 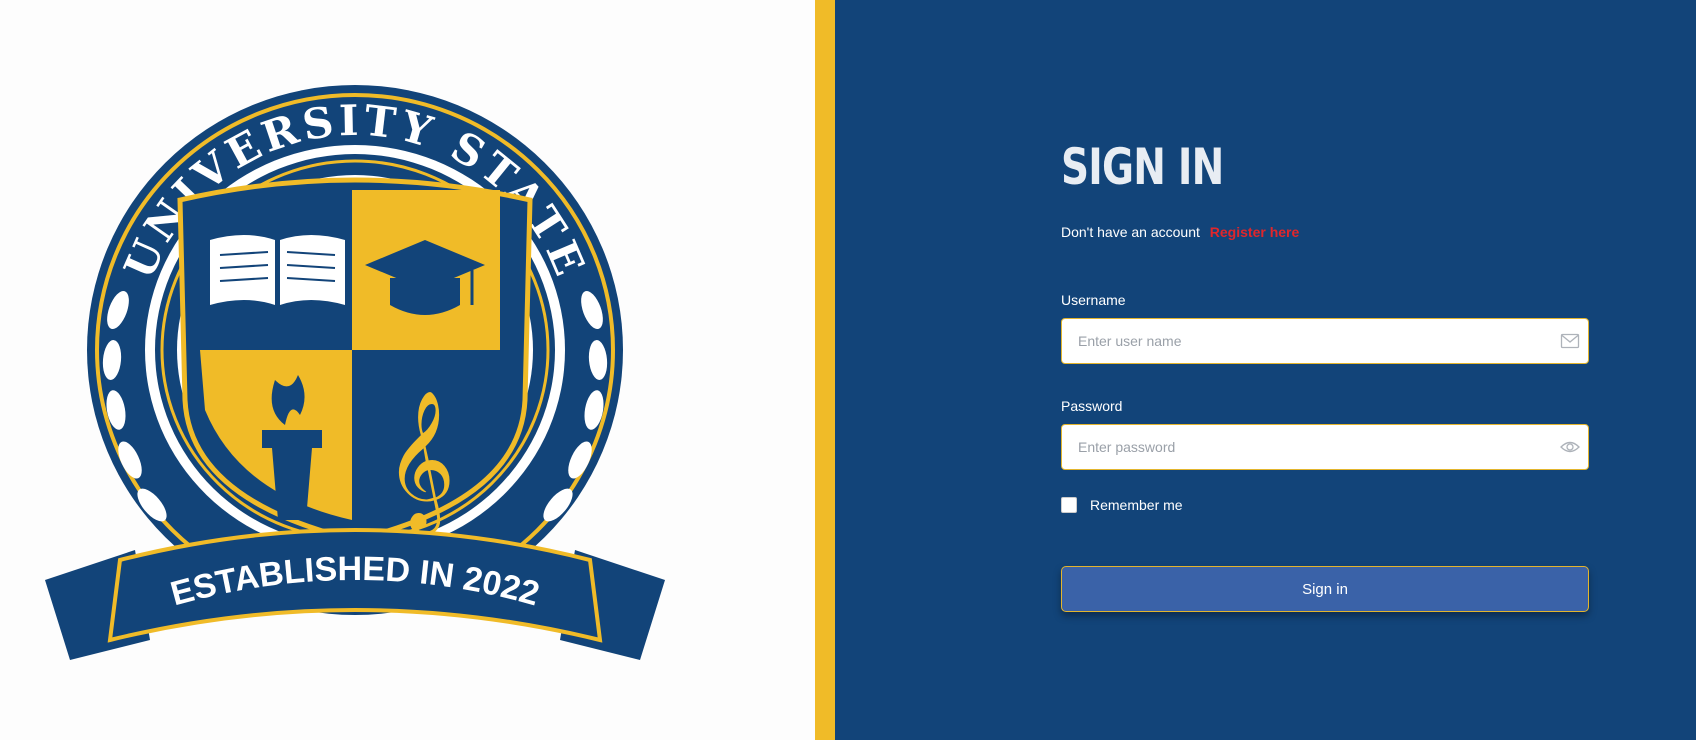 What do you see at coordinates (1130, 232) in the screenshot?
I see `register-prompt: Don't have an account` at bounding box center [1130, 232].